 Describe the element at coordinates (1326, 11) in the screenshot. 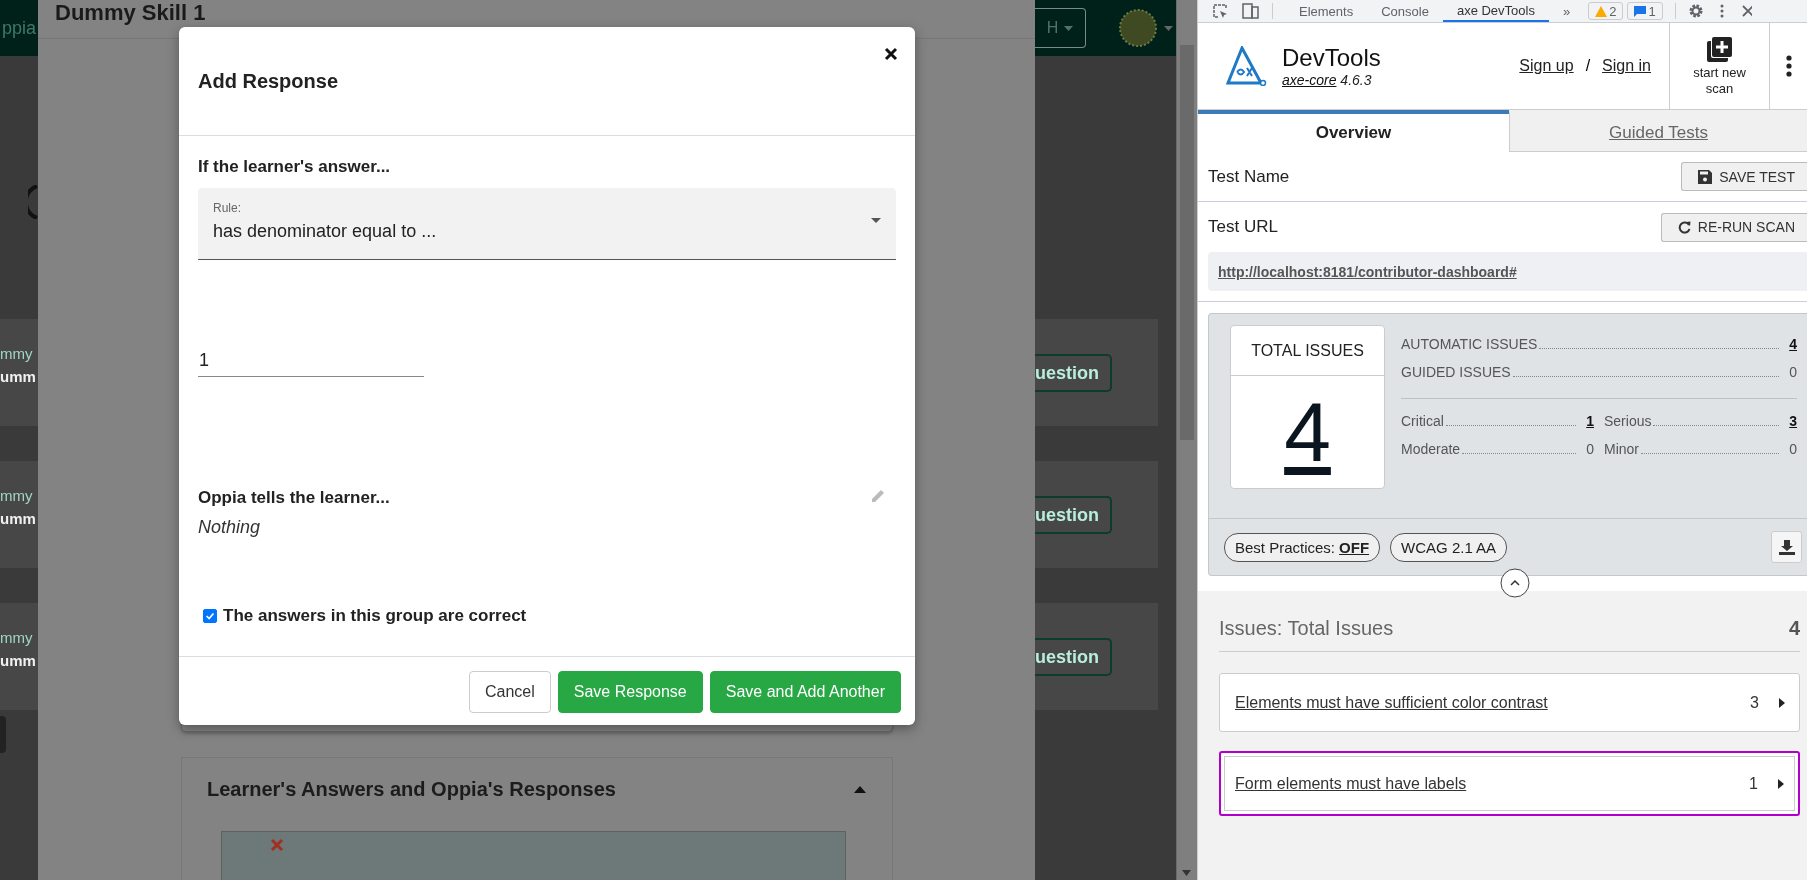

I see `devtools-tab: Elements` at that location.